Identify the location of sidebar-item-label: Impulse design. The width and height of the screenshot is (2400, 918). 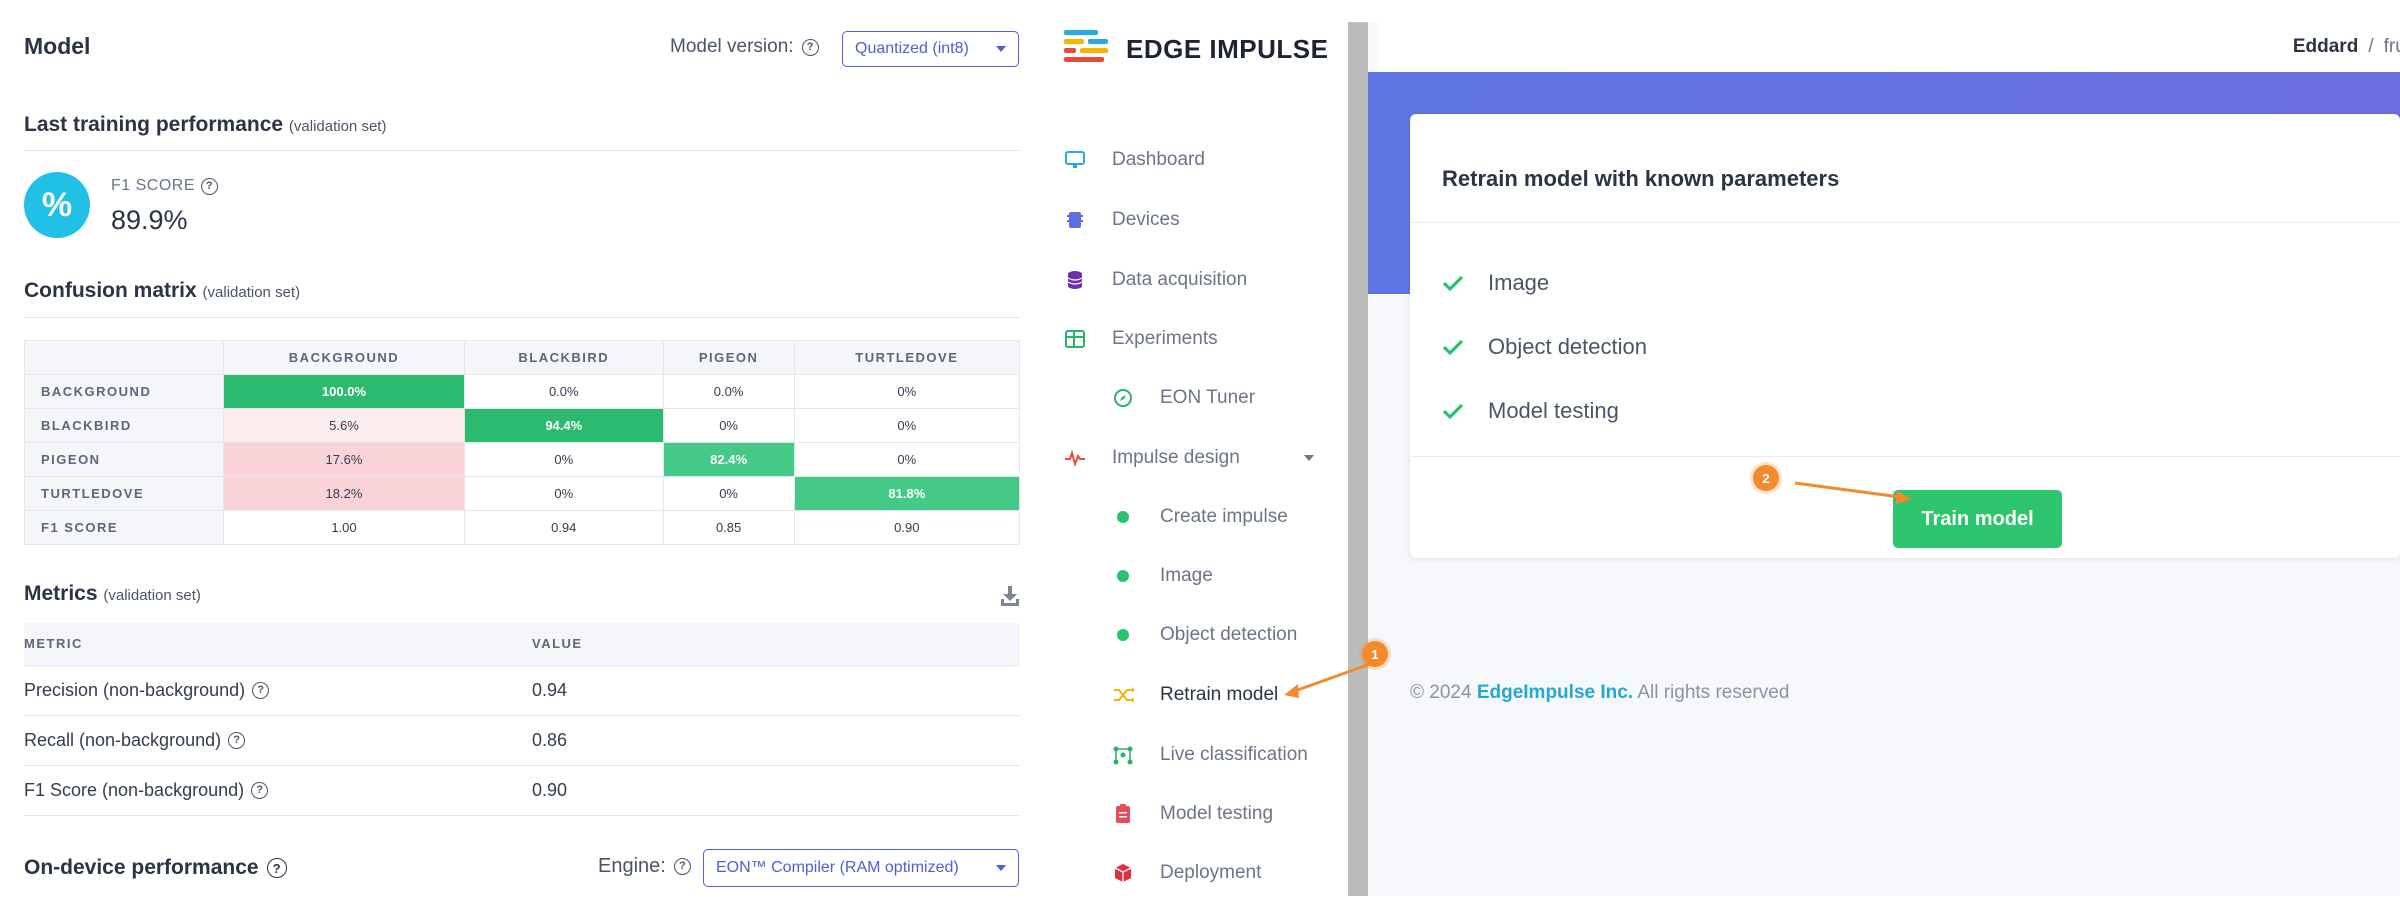
(1176, 457).